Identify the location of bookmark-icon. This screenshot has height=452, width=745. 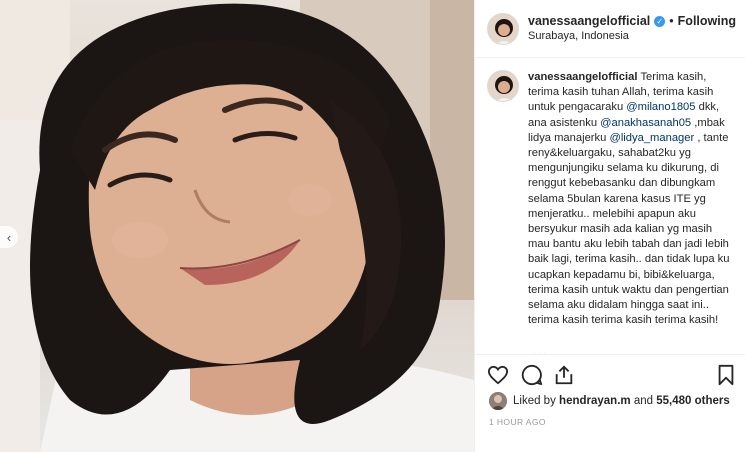
(726, 375).